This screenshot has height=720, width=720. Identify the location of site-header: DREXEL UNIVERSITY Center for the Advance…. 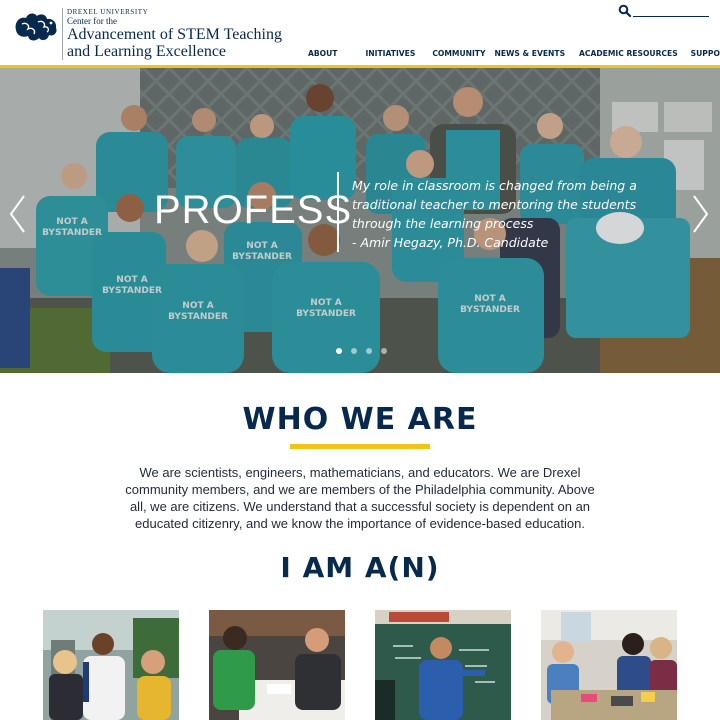
(360, 34).